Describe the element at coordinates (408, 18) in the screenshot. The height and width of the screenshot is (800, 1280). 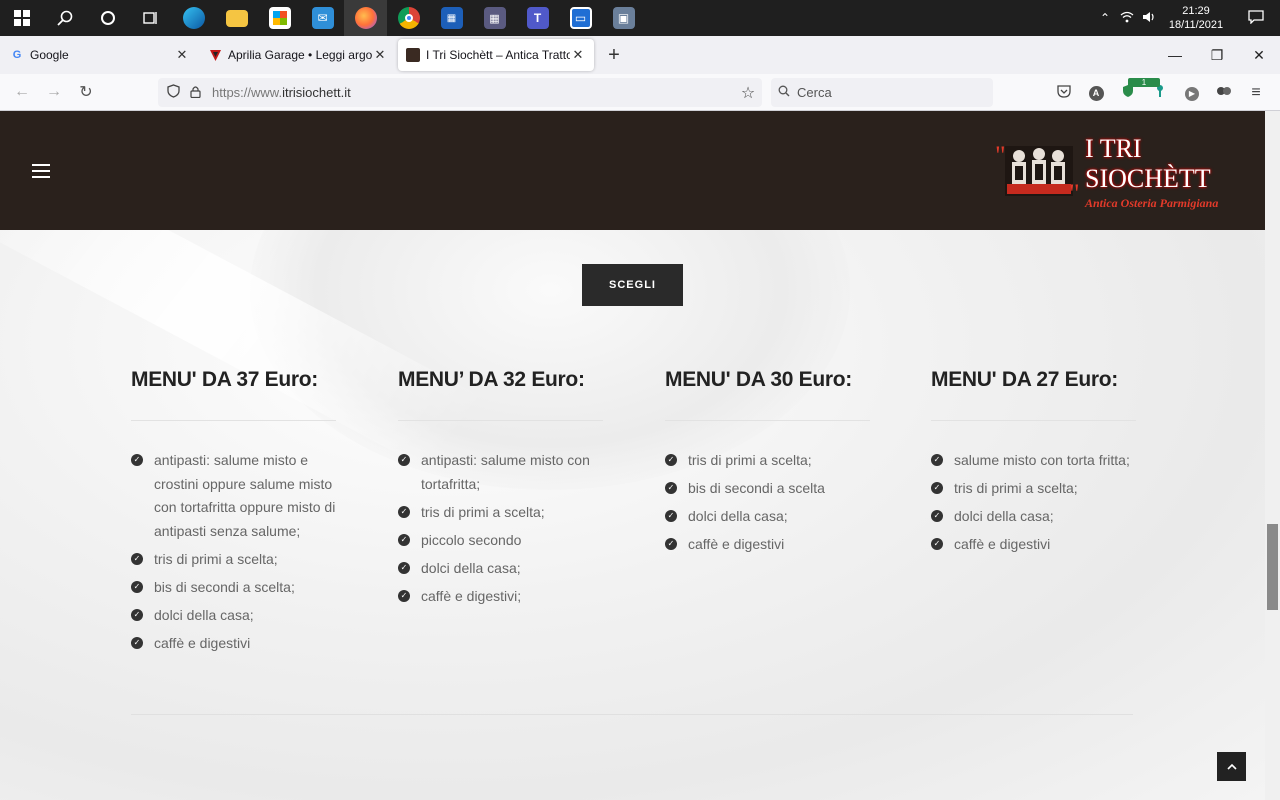
I see `chrome-app-icon` at that location.